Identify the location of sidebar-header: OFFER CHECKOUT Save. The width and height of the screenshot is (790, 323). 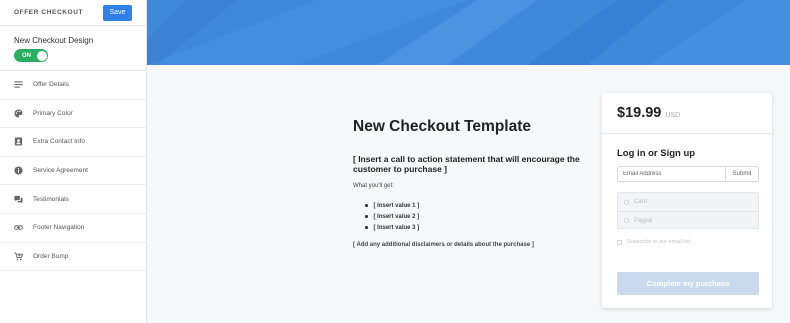
(73, 13).